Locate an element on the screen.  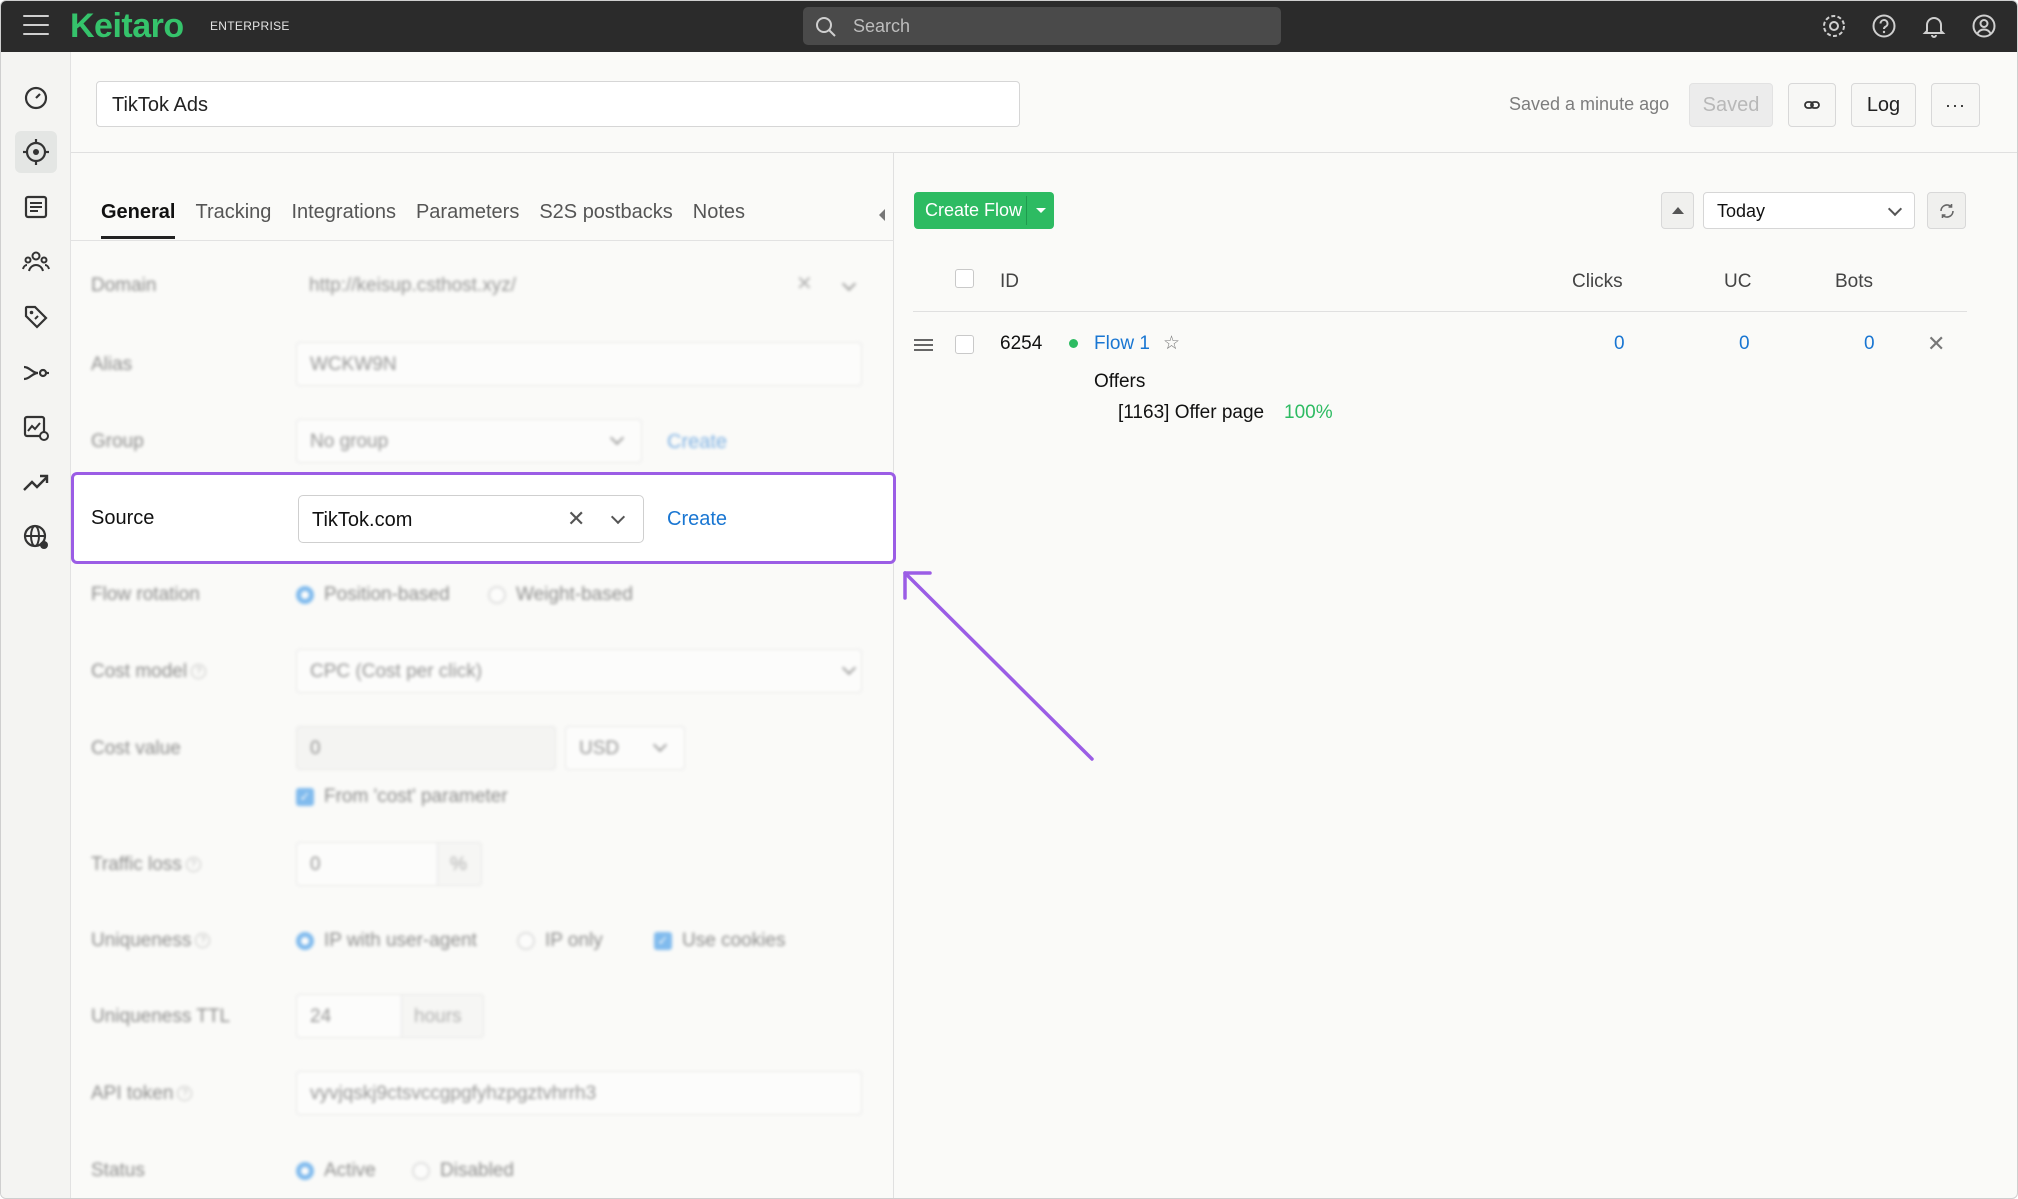
menu-icon is located at coordinates (36, 26).